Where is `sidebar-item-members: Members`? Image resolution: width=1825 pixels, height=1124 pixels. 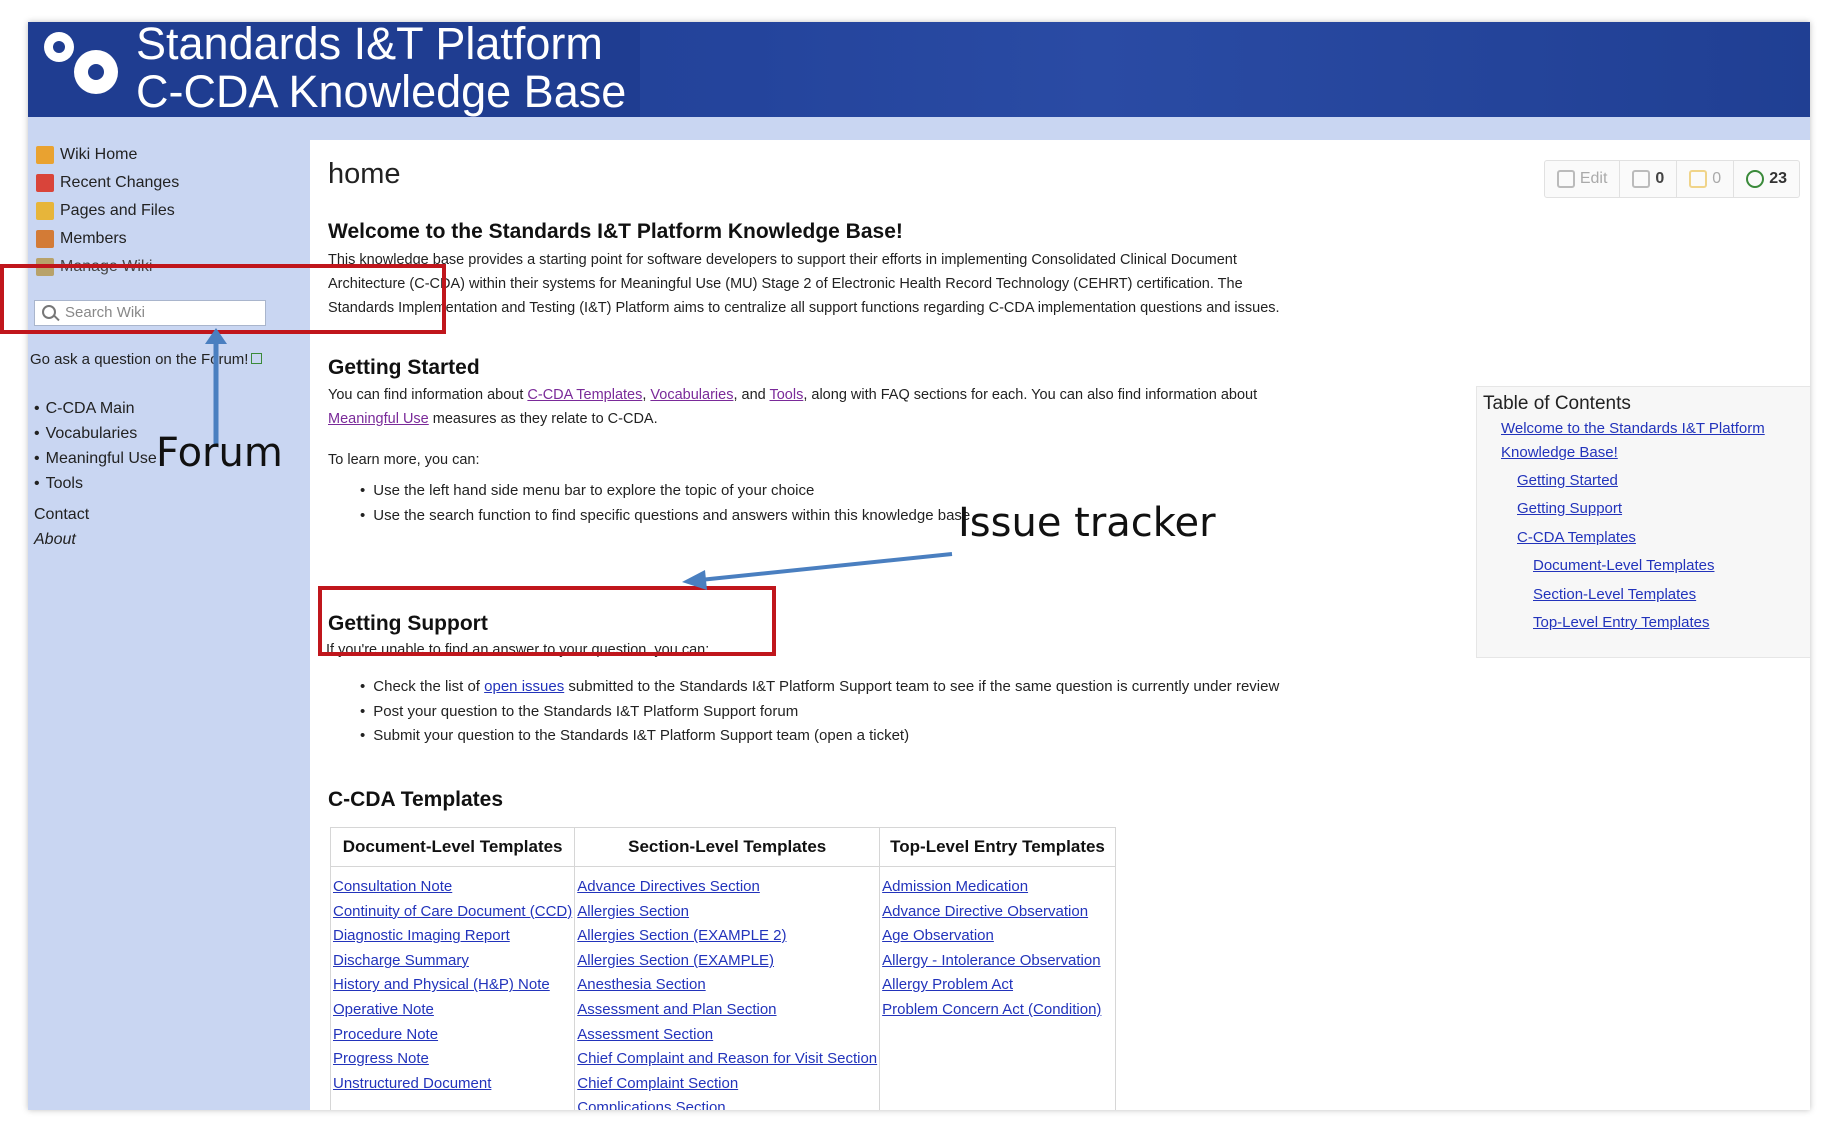 sidebar-item-members: Members is located at coordinates (81, 239).